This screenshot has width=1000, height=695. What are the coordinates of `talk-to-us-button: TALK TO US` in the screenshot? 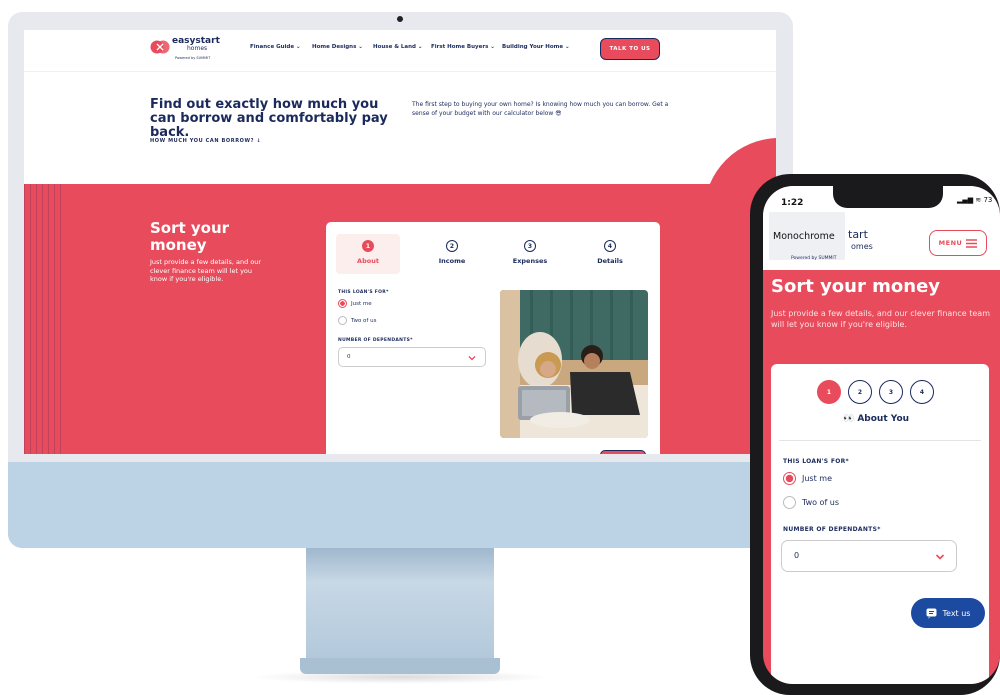 It's located at (630, 49).